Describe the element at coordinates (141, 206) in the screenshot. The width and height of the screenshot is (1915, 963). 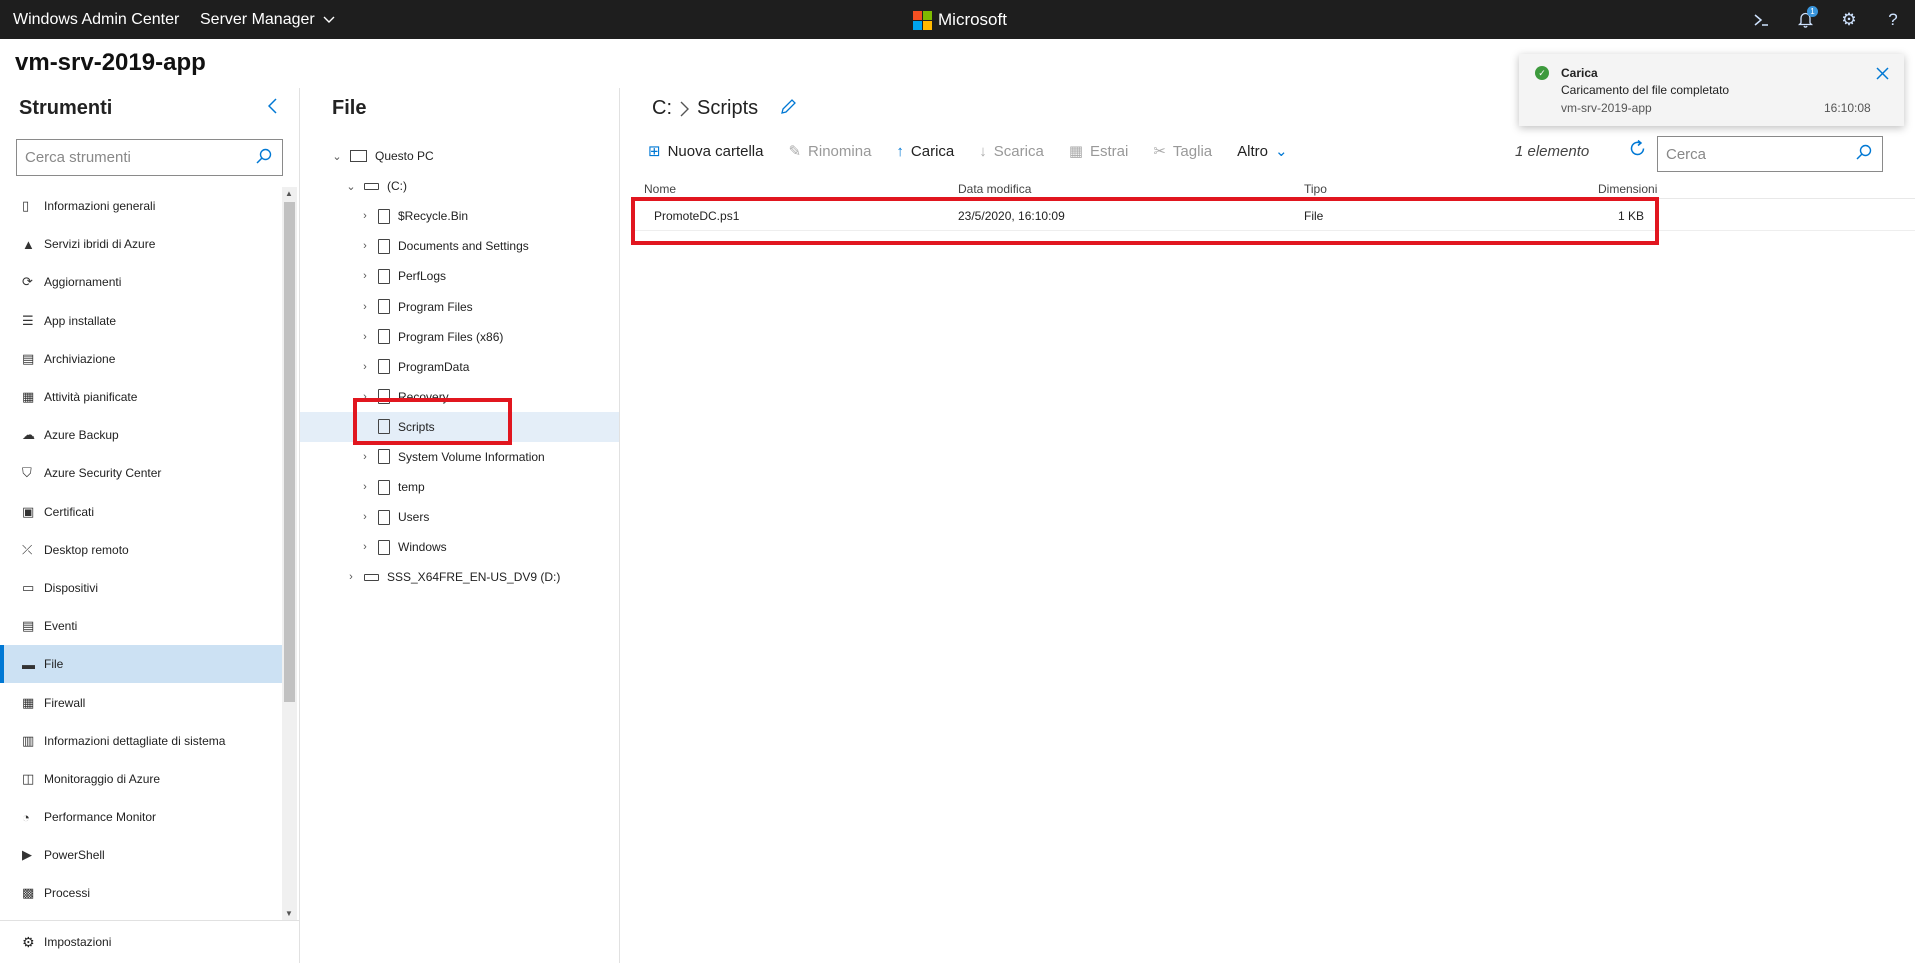
I see `tool-item-0: ▯ Informazioni generali` at that location.